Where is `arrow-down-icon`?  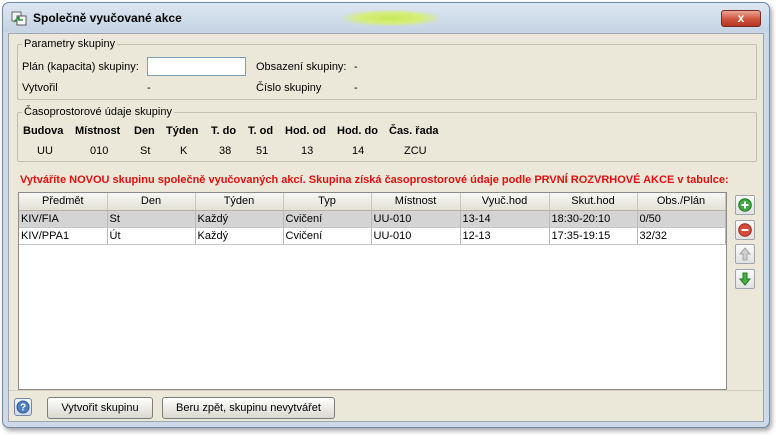 arrow-down-icon is located at coordinates (745, 279).